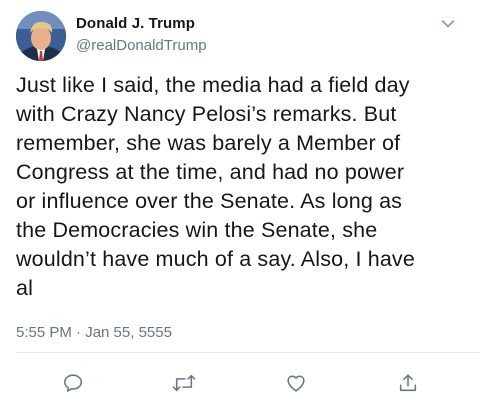  I want to click on retweet-icon, so click(184, 383).